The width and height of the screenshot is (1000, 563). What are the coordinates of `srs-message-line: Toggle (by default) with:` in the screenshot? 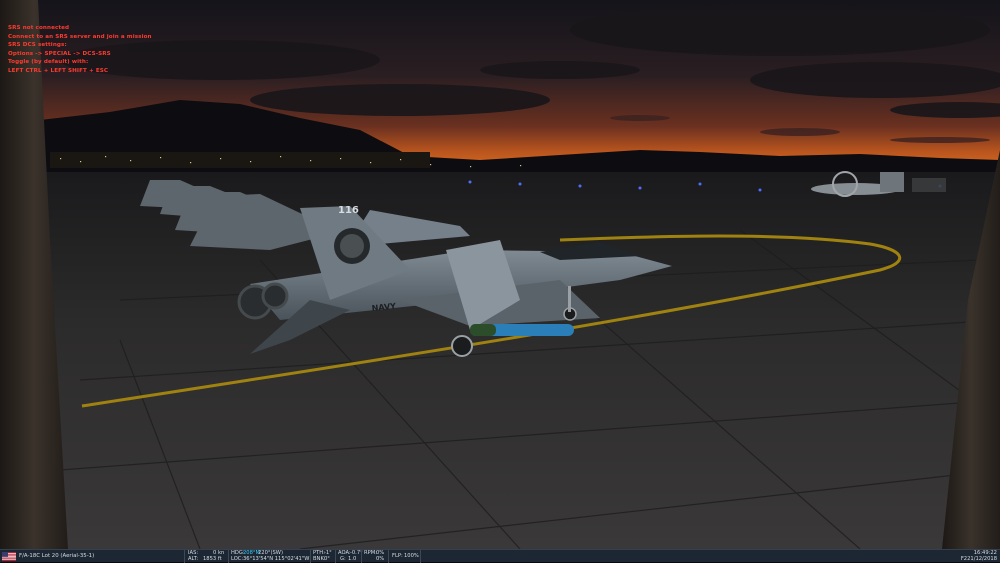 It's located at (48, 62).